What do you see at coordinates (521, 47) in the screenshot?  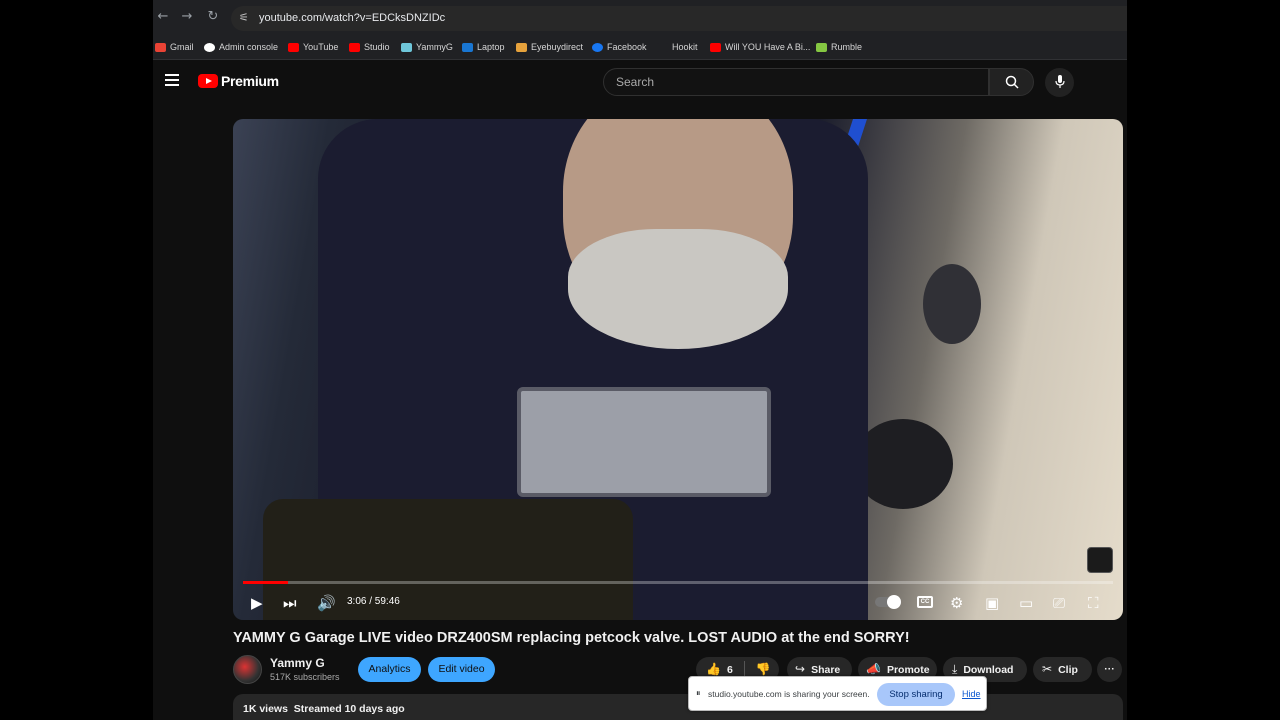 I see `glasses-icon` at bounding box center [521, 47].